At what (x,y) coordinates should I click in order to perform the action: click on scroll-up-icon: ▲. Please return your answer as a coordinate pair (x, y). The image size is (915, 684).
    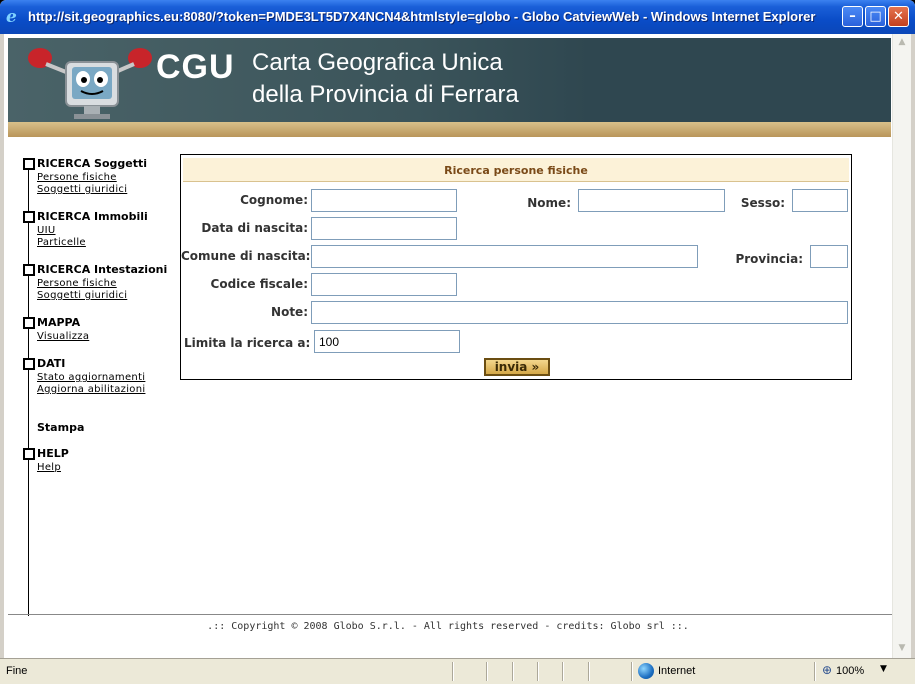
    Looking at the image, I should click on (902, 42).